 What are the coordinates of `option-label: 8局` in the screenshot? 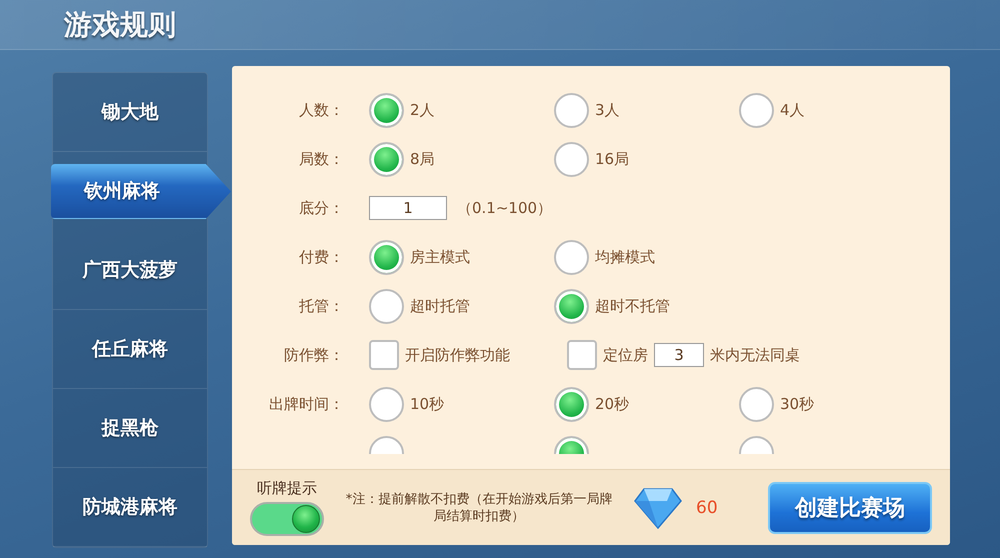 It's located at (422, 159).